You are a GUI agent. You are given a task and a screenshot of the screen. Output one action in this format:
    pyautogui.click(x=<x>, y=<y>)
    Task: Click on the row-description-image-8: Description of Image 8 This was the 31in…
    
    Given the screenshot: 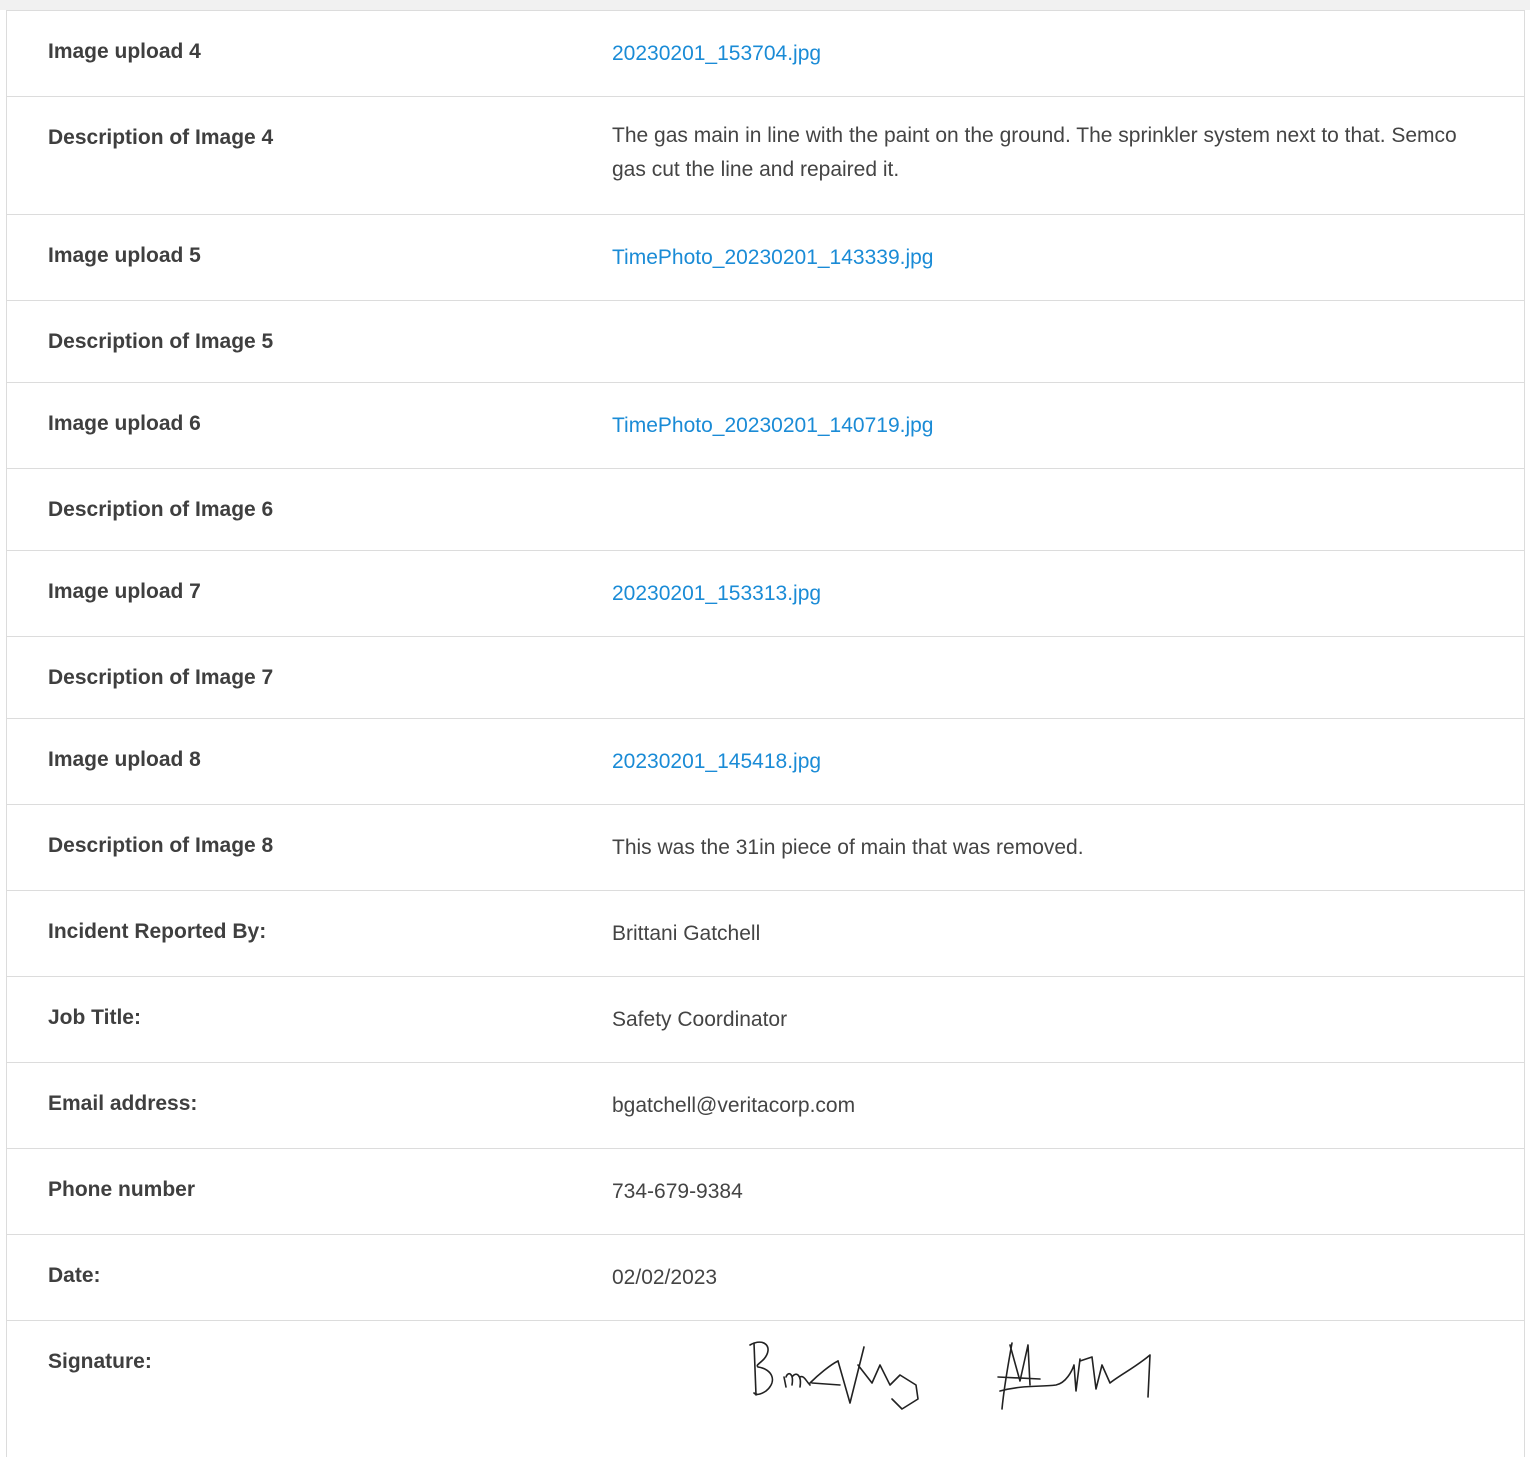 What is the action you would take?
    pyautogui.click(x=765, y=848)
    